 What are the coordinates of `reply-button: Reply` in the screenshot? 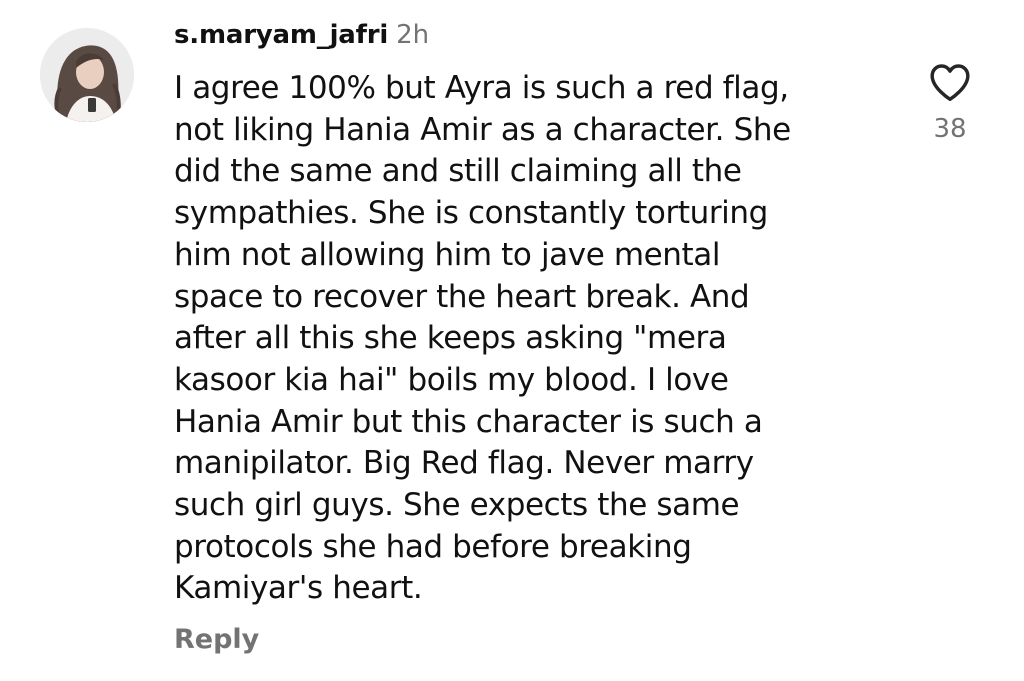 It's located at (216, 639).